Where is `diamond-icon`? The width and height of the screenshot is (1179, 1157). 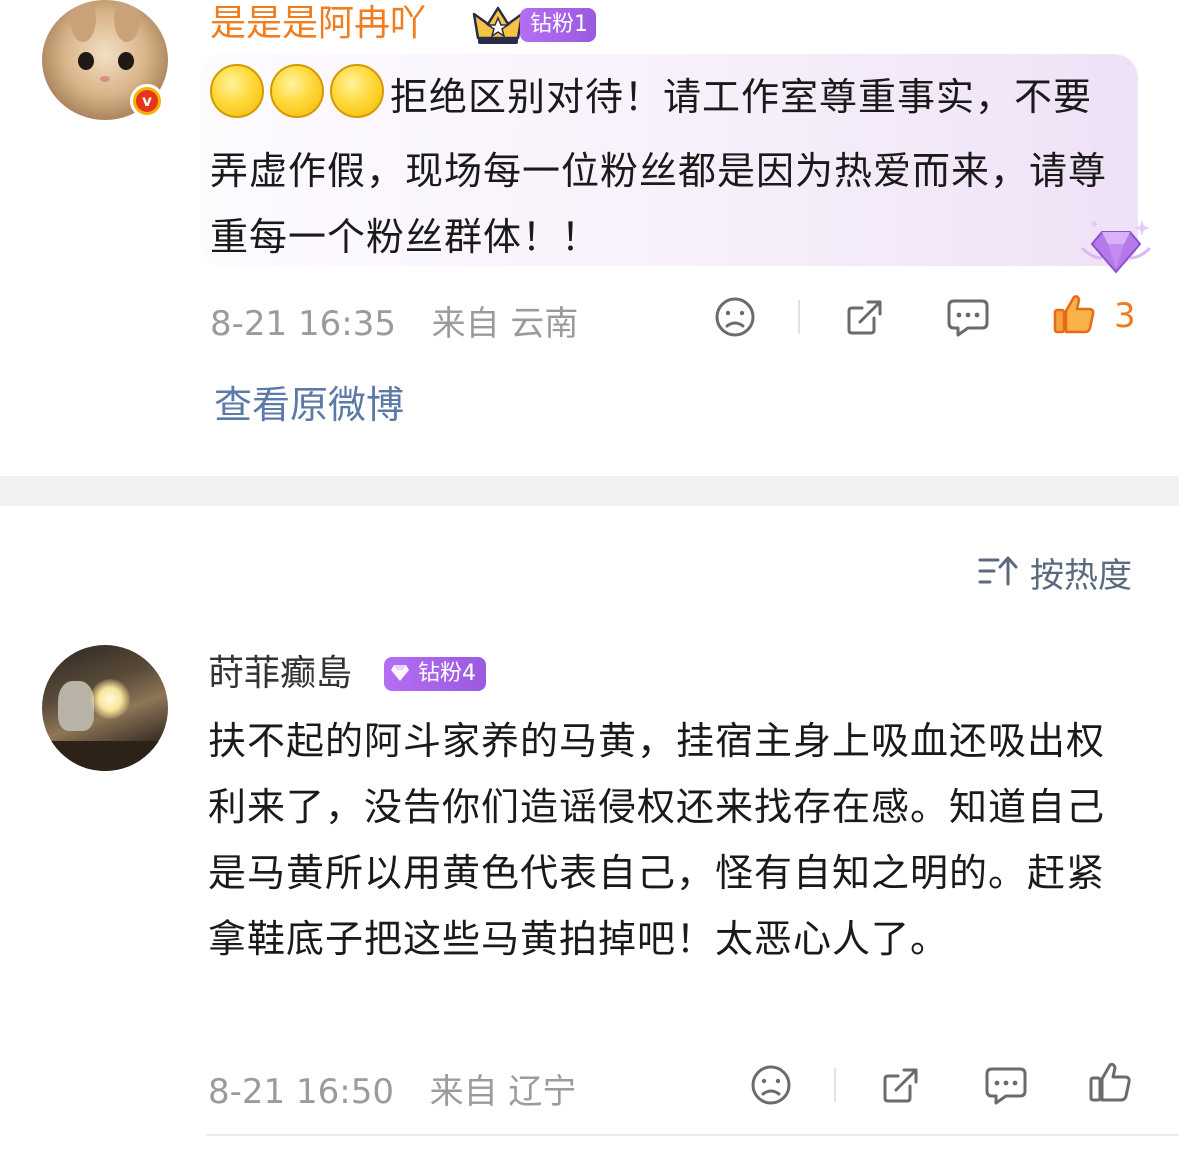 diamond-icon is located at coordinates (400, 673).